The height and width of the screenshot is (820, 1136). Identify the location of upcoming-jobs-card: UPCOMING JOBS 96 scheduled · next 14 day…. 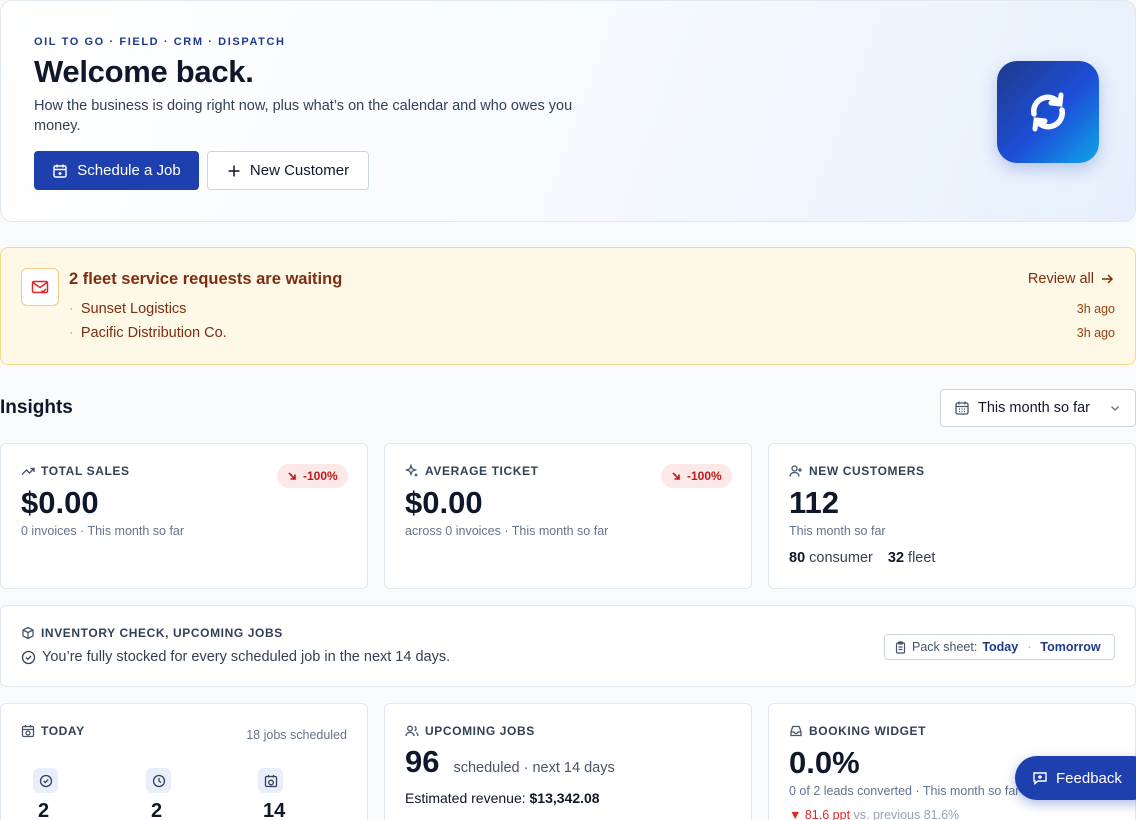
(568, 761).